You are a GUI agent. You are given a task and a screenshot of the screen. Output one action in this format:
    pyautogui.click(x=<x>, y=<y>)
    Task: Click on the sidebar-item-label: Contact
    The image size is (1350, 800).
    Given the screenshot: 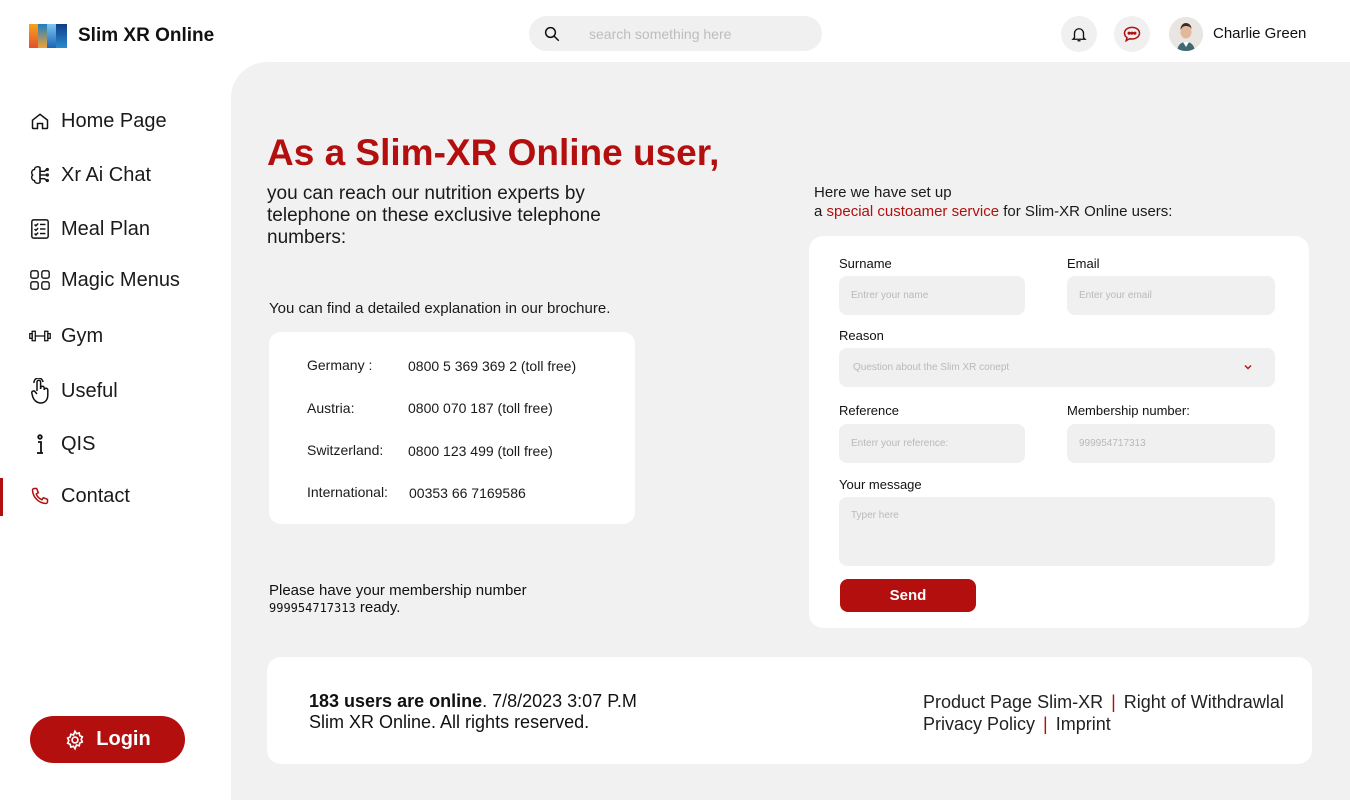 What is the action you would take?
    pyautogui.click(x=95, y=495)
    